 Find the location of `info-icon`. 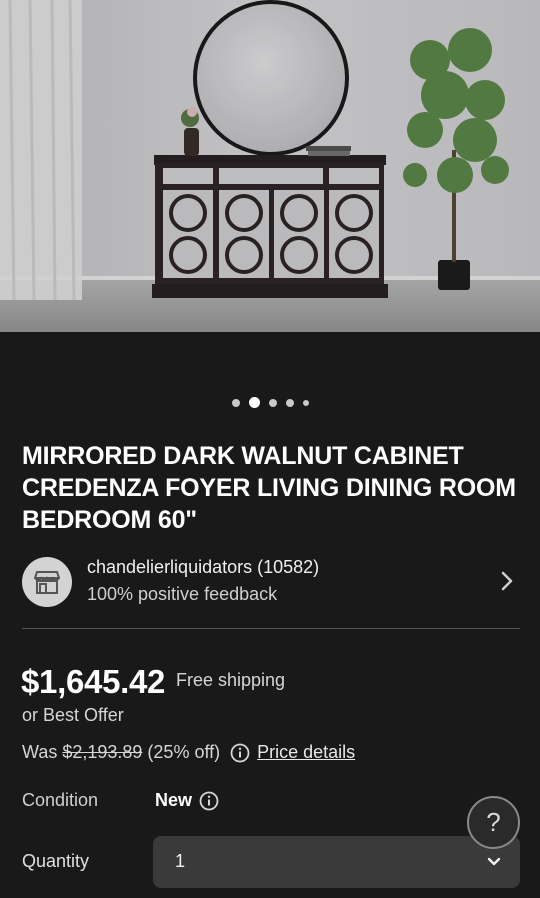

info-icon is located at coordinates (240, 753).